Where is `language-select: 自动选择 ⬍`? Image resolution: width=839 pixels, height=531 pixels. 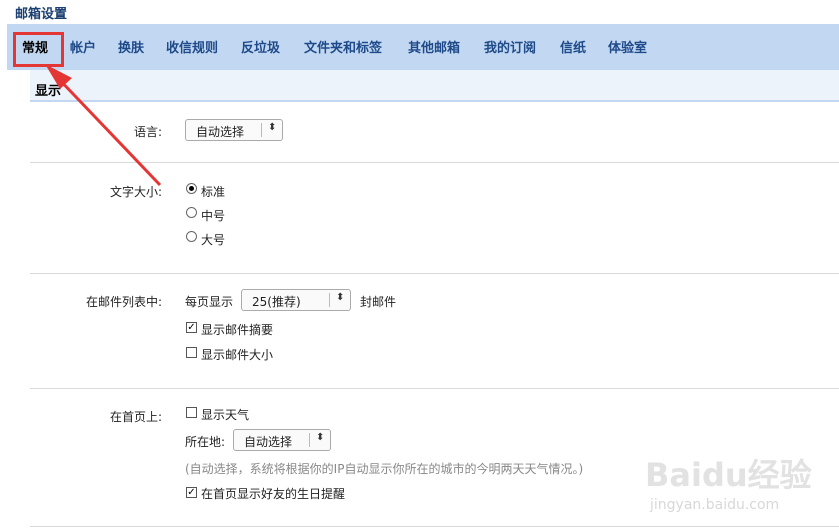
language-select: 自动选择 ⬍ is located at coordinates (234, 130).